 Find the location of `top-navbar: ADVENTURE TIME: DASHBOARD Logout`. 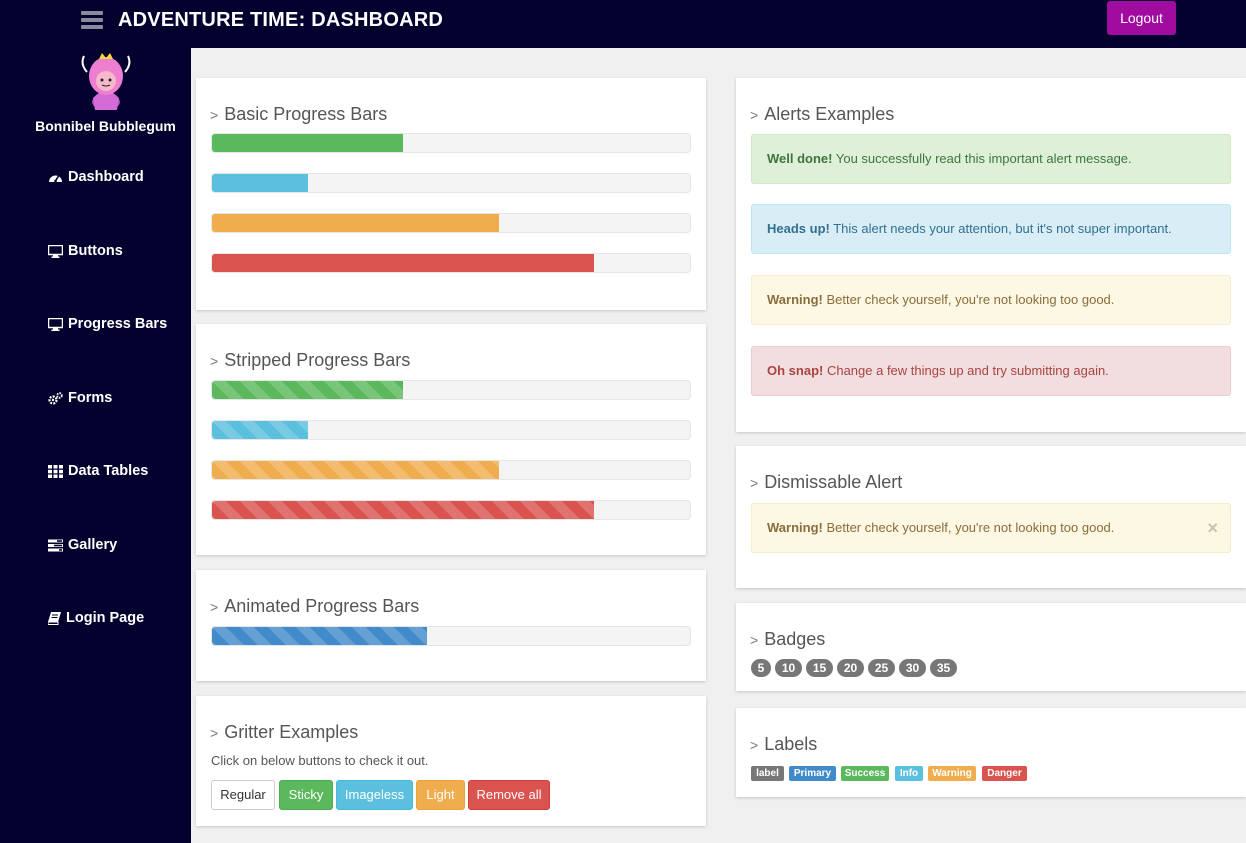

top-navbar: ADVENTURE TIME: DASHBOARD Logout is located at coordinates (623, 24).